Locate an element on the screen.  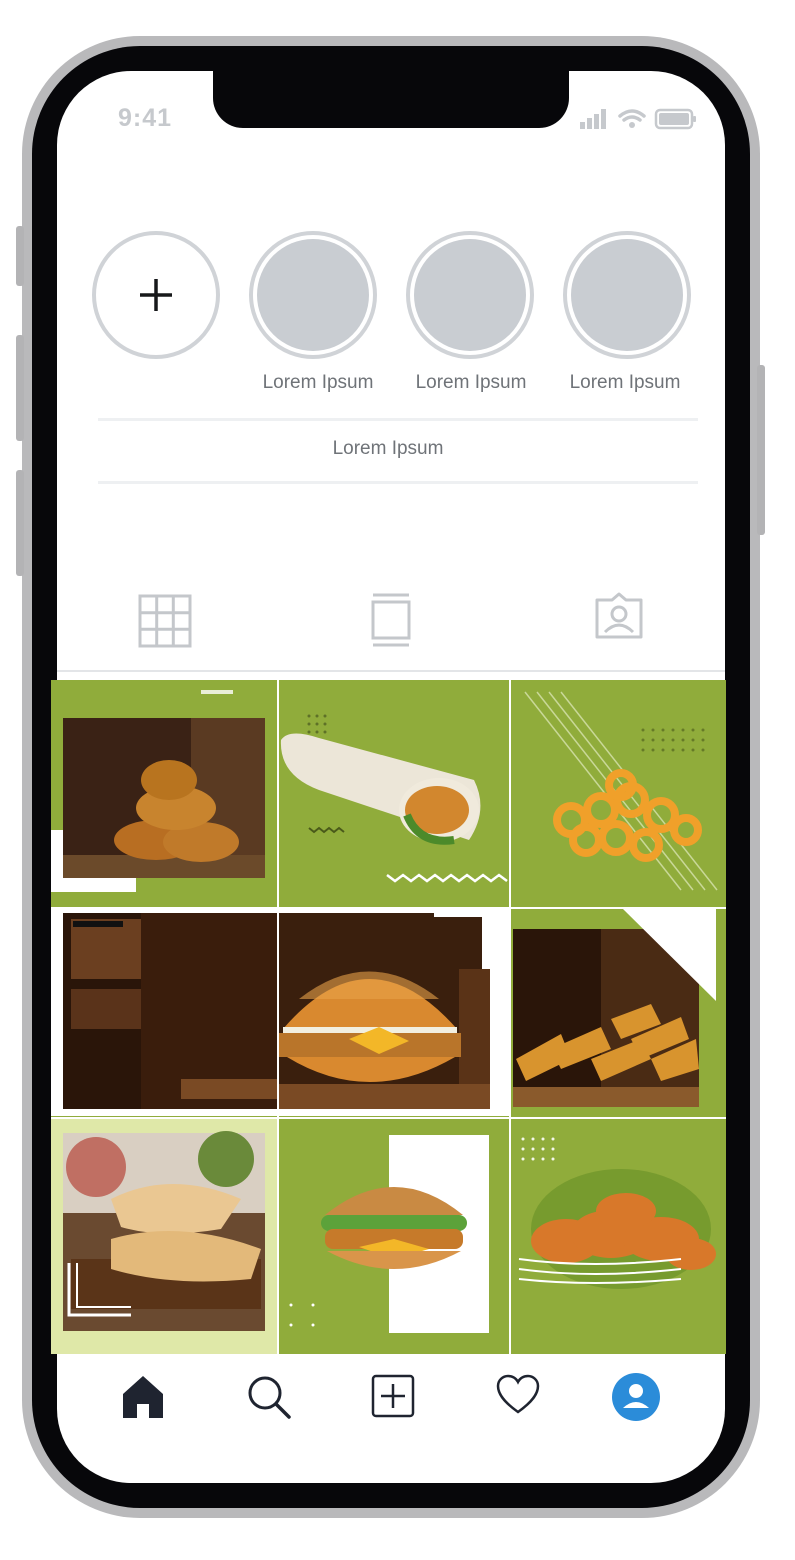
wooden-table-image is located at coordinates (164, 1012).